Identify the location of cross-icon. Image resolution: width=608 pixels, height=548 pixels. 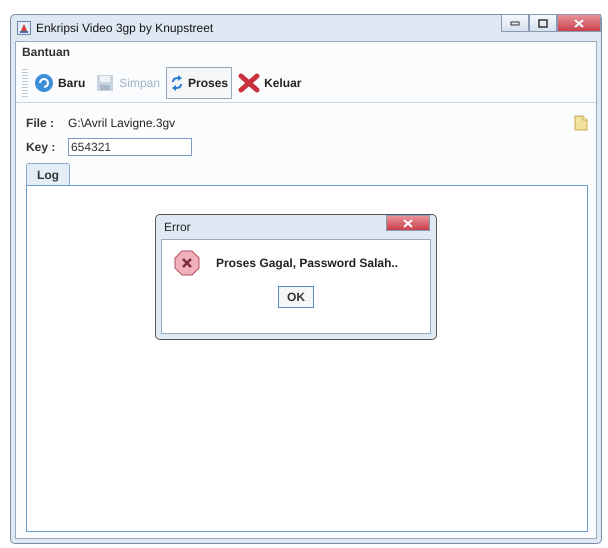
(249, 83).